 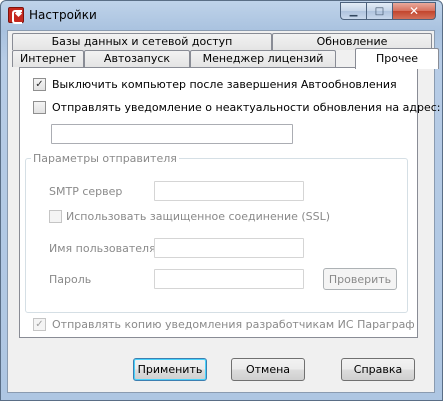 I want to click on minimize-icon: ▁, so click(x=353, y=11).